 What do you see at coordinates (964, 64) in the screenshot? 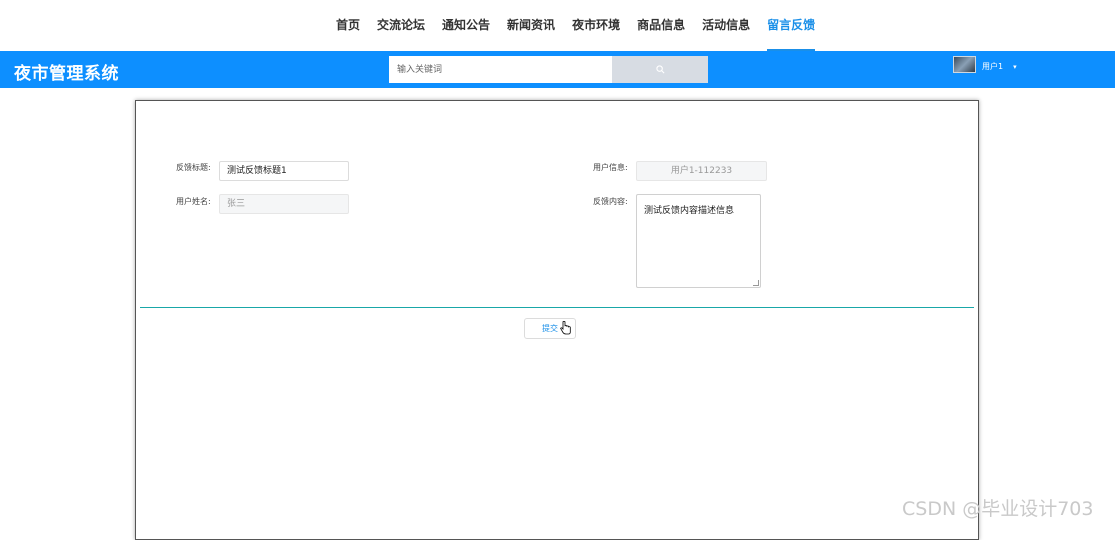
I see `avatar` at bounding box center [964, 64].